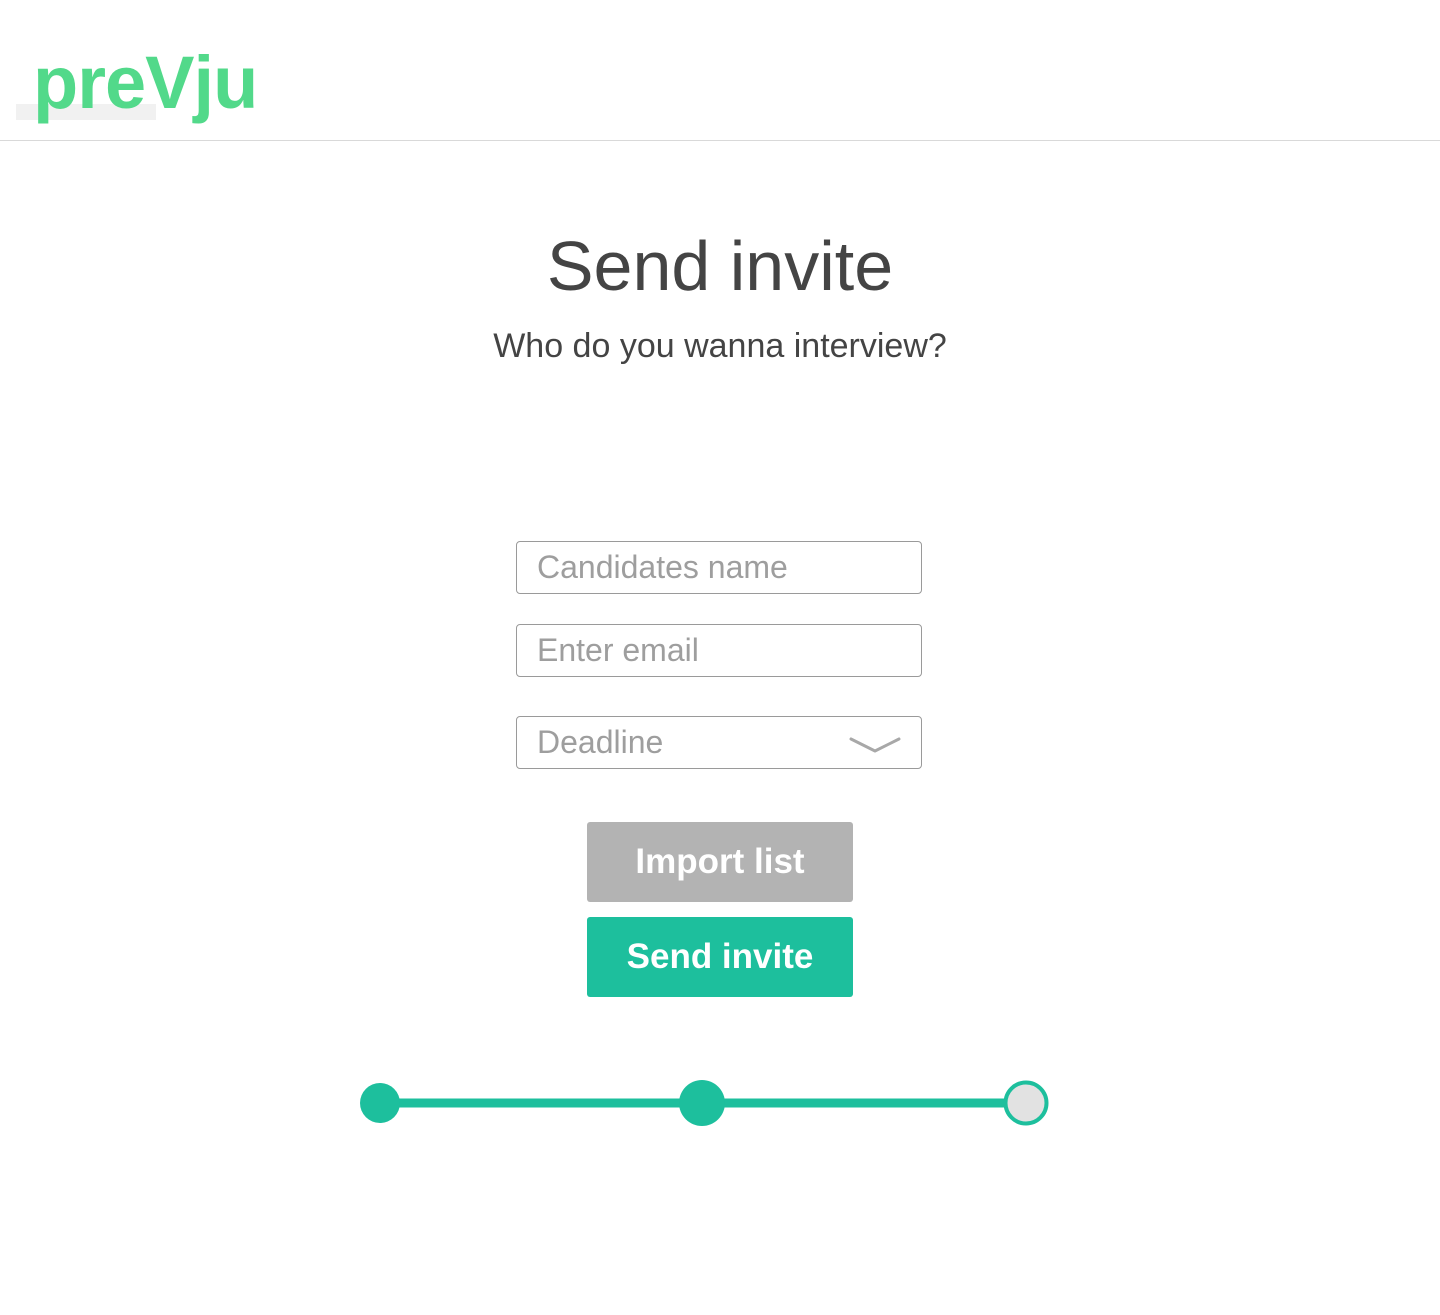  What do you see at coordinates (720, 862) in the screenshot?
I see `import-list-button: Import list` at bounding box center [720, 862].